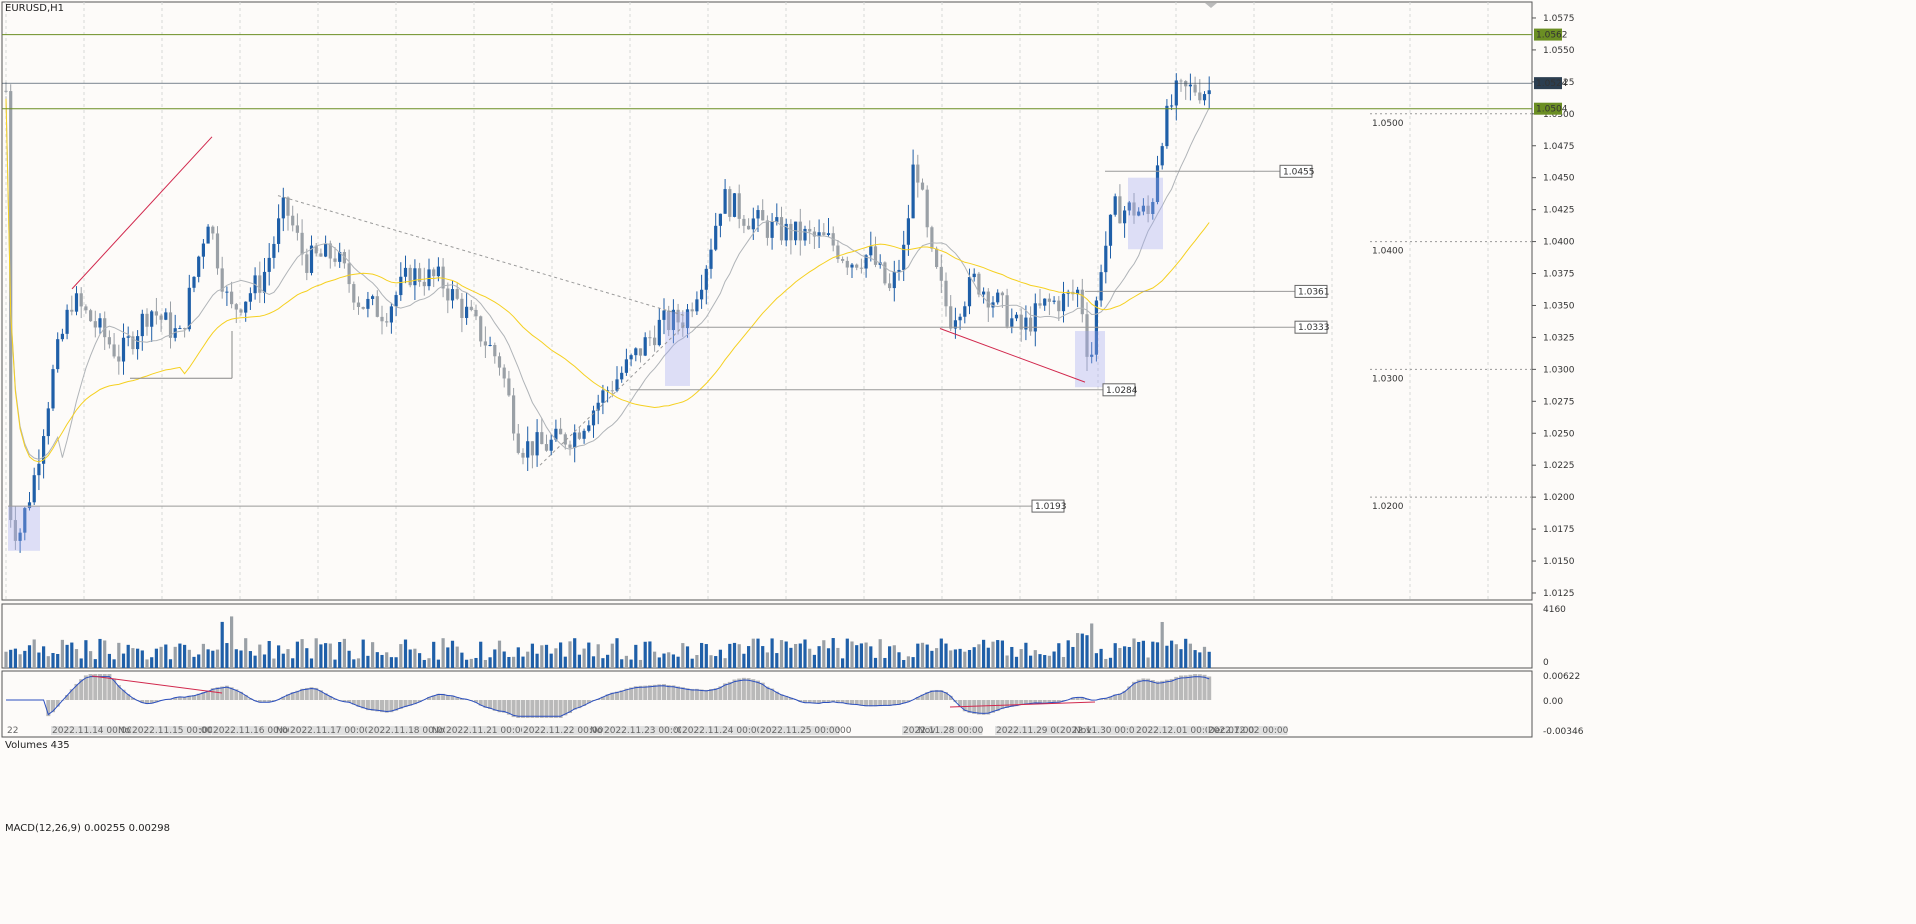 Image resolution: width=1916 pixels, height=924 pixels. I want to click on price-axis-label: 1.0175, so click(1559, 530).